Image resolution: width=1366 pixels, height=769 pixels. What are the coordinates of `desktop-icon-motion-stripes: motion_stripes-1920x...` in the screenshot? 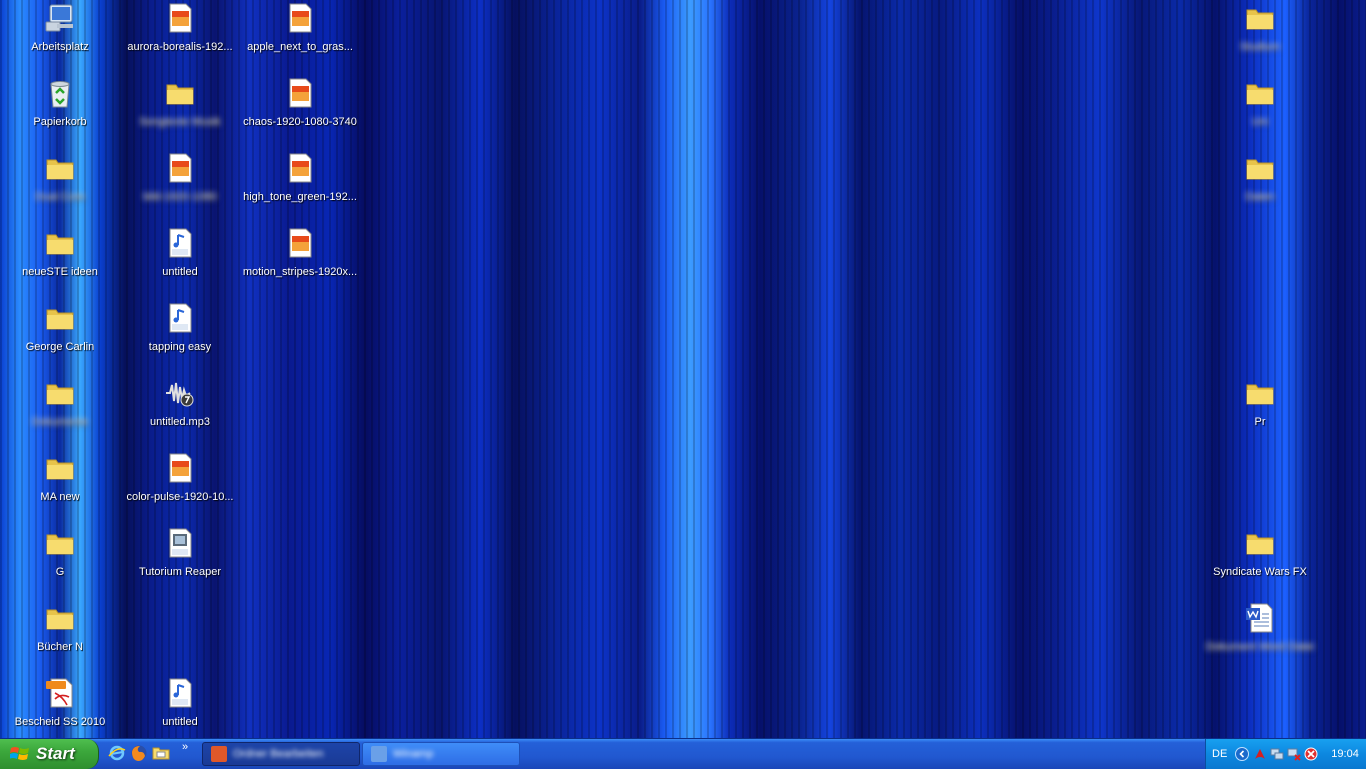 It's located at (300, 261).